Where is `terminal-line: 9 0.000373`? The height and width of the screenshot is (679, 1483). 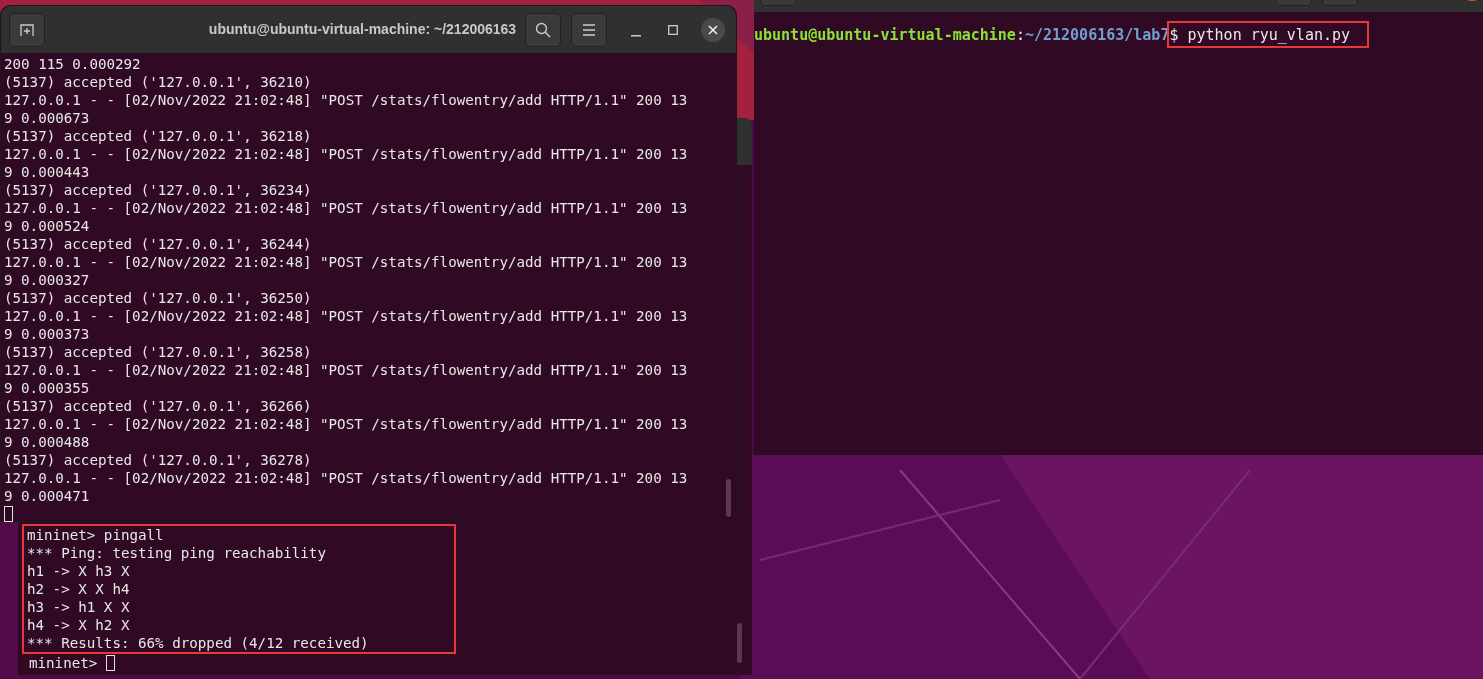
terminal-line: 9 0.000373 is located at coordinates (47, 334).